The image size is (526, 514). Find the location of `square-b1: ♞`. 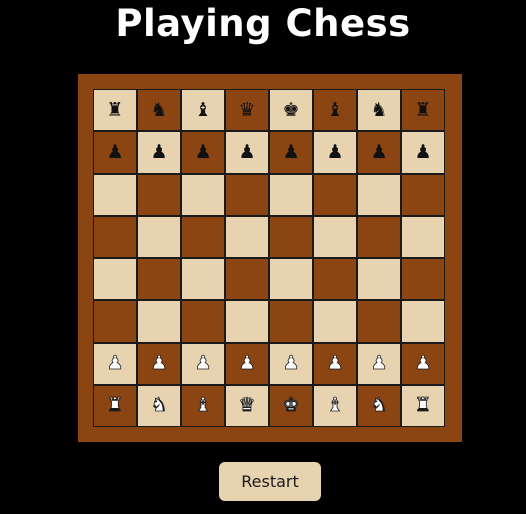

square-b1: ♞ is located at coordinates (159, 405).